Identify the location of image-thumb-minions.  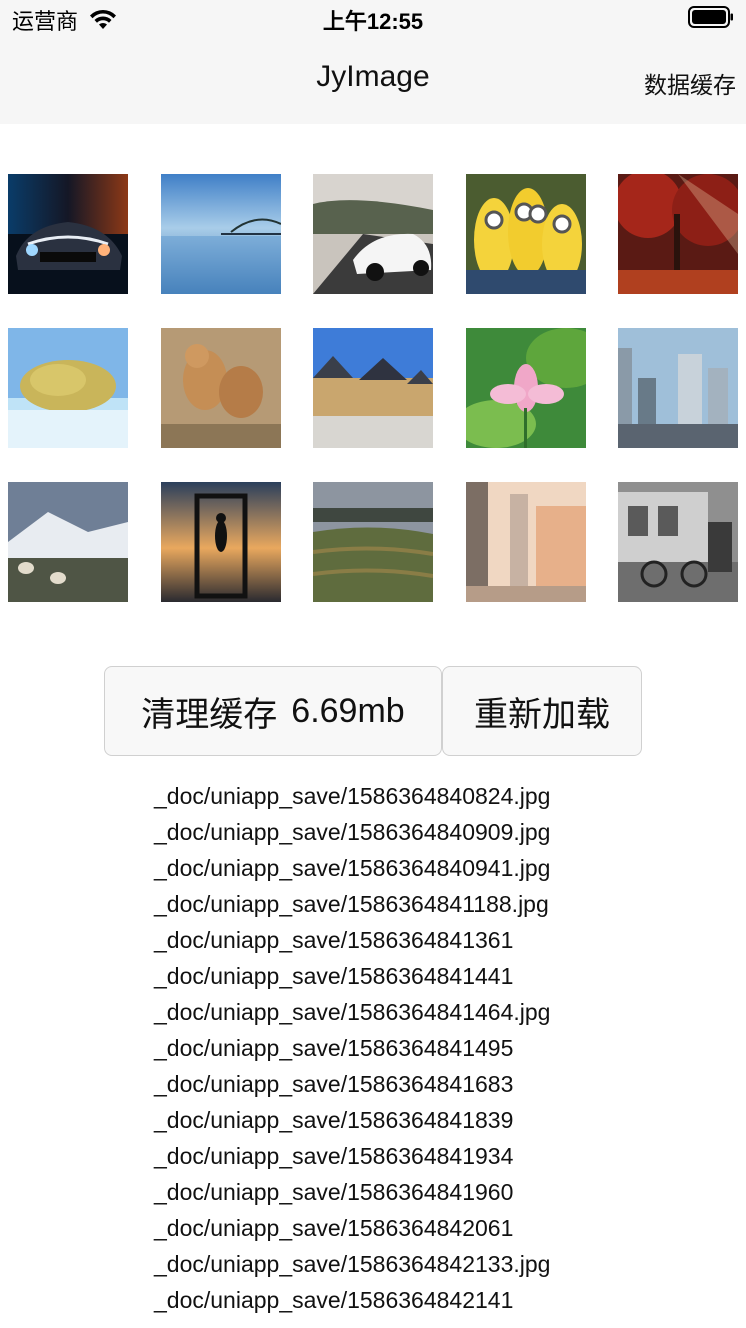
(526, 234).